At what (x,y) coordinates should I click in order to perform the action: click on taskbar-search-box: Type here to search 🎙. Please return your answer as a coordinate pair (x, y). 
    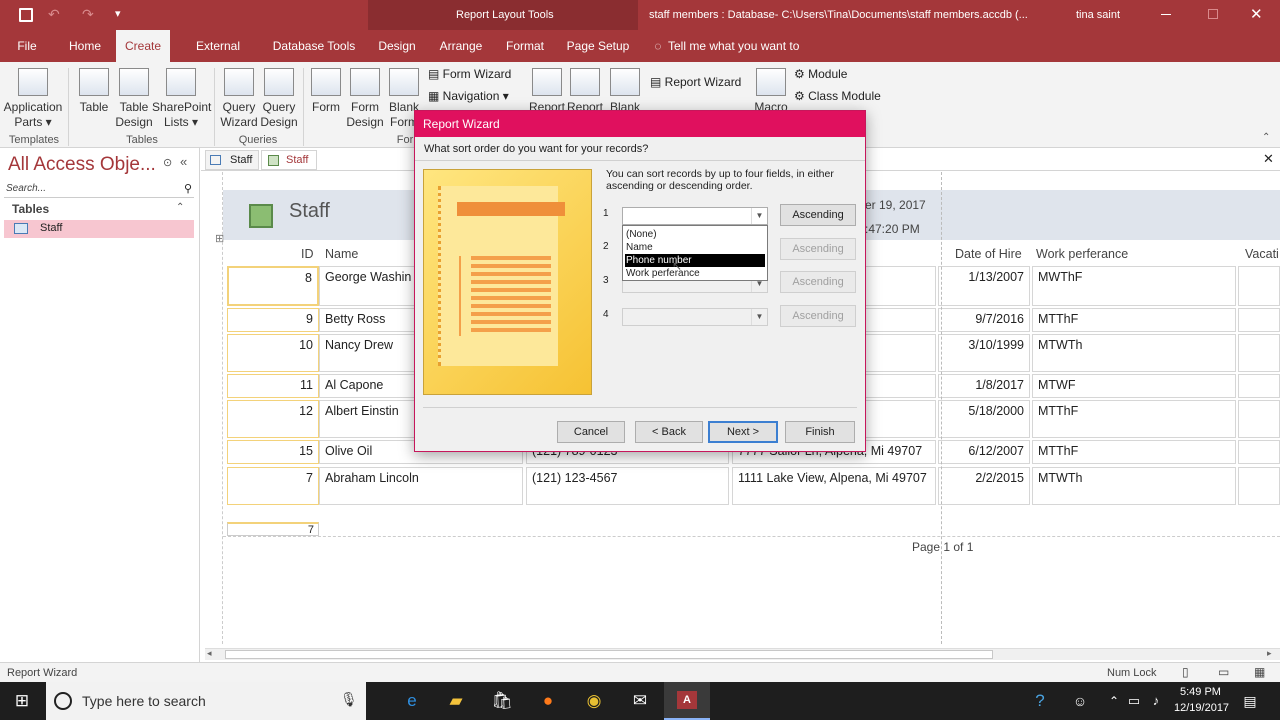
    Looking at the image, I should click on (206, 701).